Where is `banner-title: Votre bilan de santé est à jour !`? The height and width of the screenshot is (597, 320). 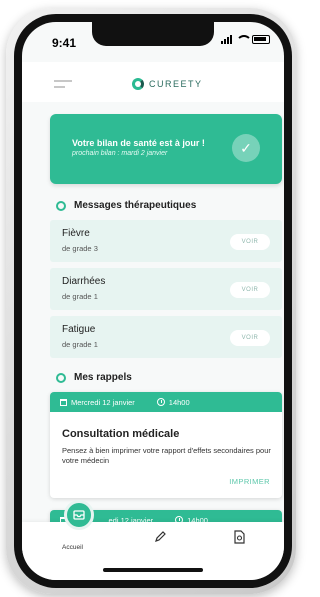
banner-title: Votre bilan de santé est à jour ! is located at coordinates (138, 143).